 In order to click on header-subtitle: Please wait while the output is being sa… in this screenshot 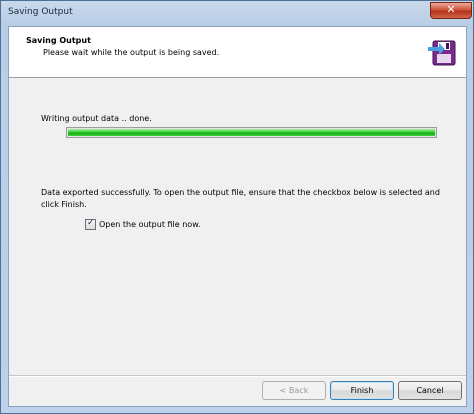, I will do `click(131, 52)`.